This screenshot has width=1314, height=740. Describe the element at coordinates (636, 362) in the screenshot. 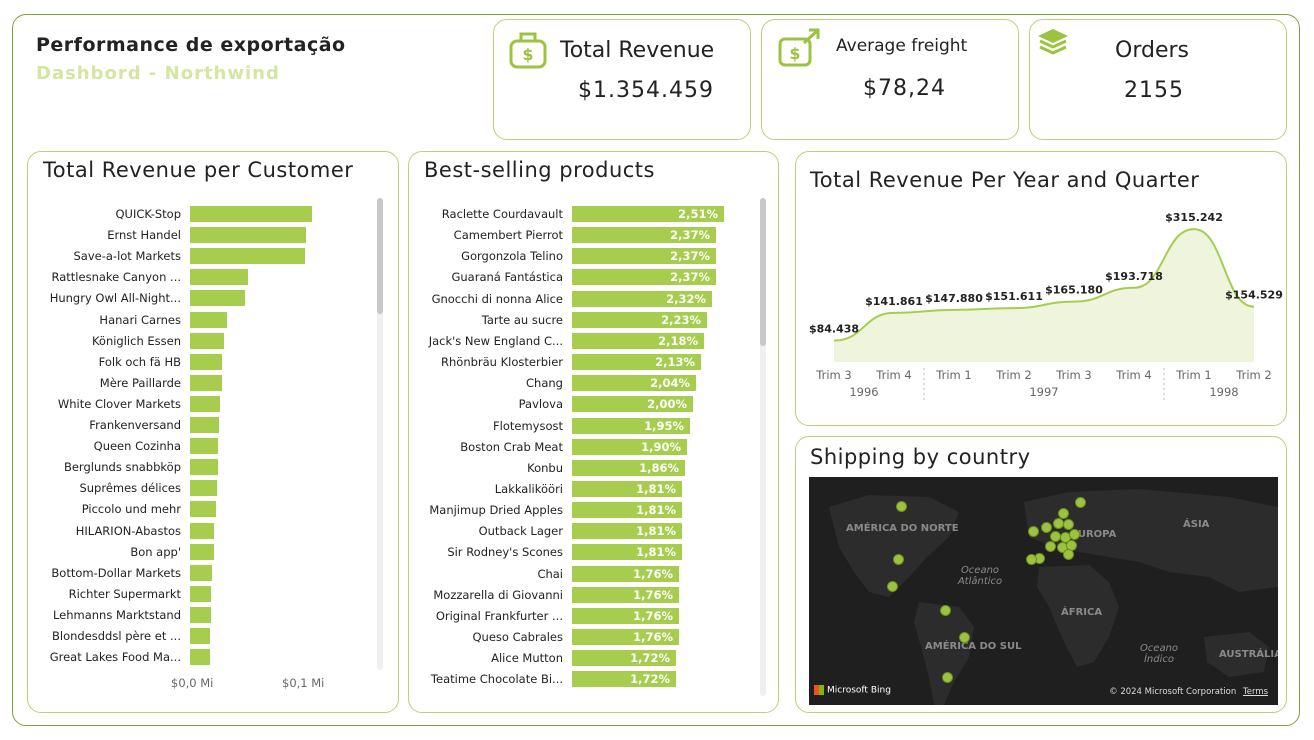

I see `product-share-bar: 2,13%` at that location.